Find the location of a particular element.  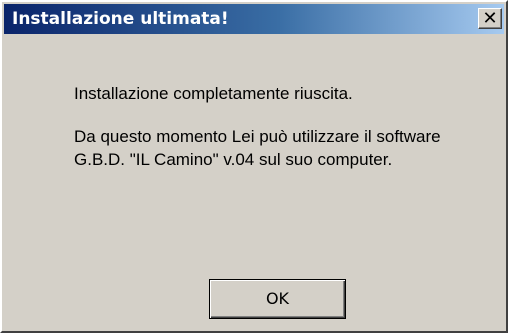

close-icon: ✕ is located at coordinates (490, 18).